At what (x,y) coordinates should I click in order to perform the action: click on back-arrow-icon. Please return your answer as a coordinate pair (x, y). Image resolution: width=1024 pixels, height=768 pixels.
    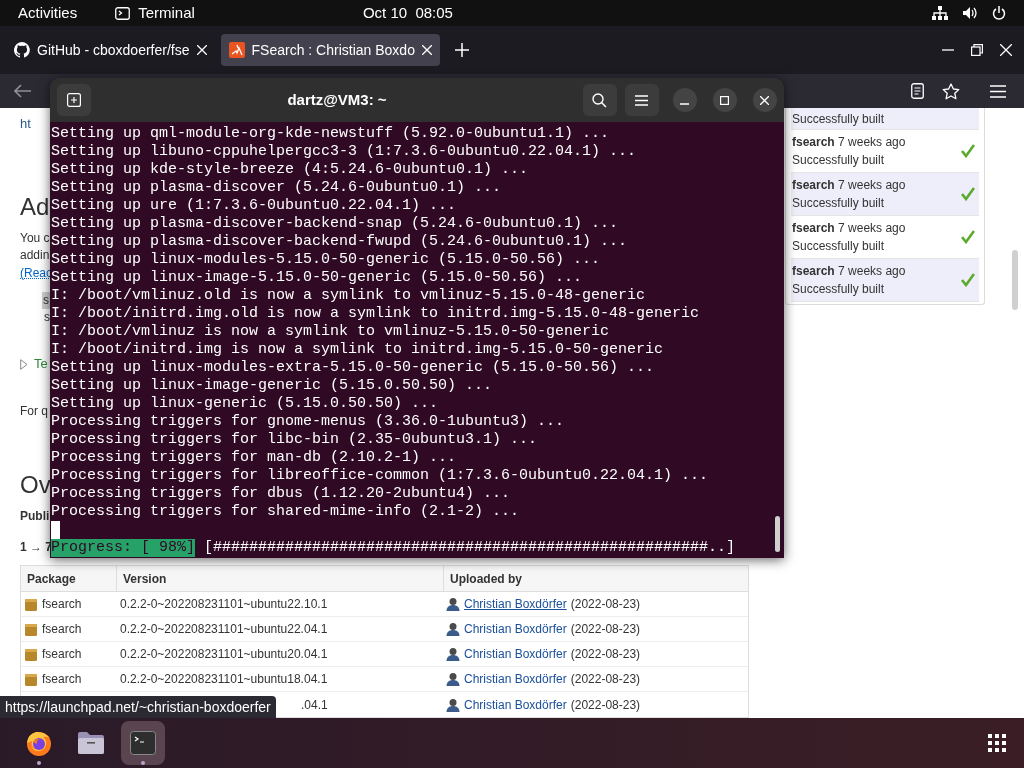
    Looking at the image, I should click on (23, 91).